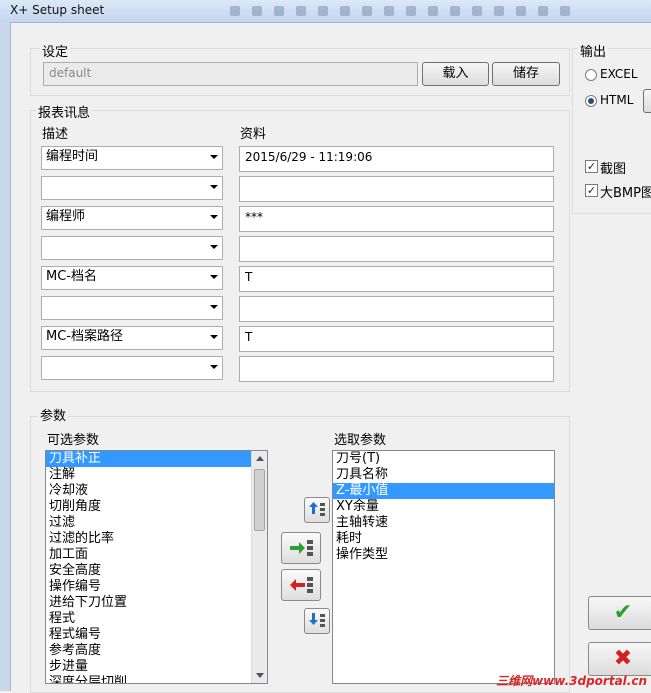  Describe the element at coordinates (132, 218) in the screenshot. I see `description-combo-3: 编程师` at that location.